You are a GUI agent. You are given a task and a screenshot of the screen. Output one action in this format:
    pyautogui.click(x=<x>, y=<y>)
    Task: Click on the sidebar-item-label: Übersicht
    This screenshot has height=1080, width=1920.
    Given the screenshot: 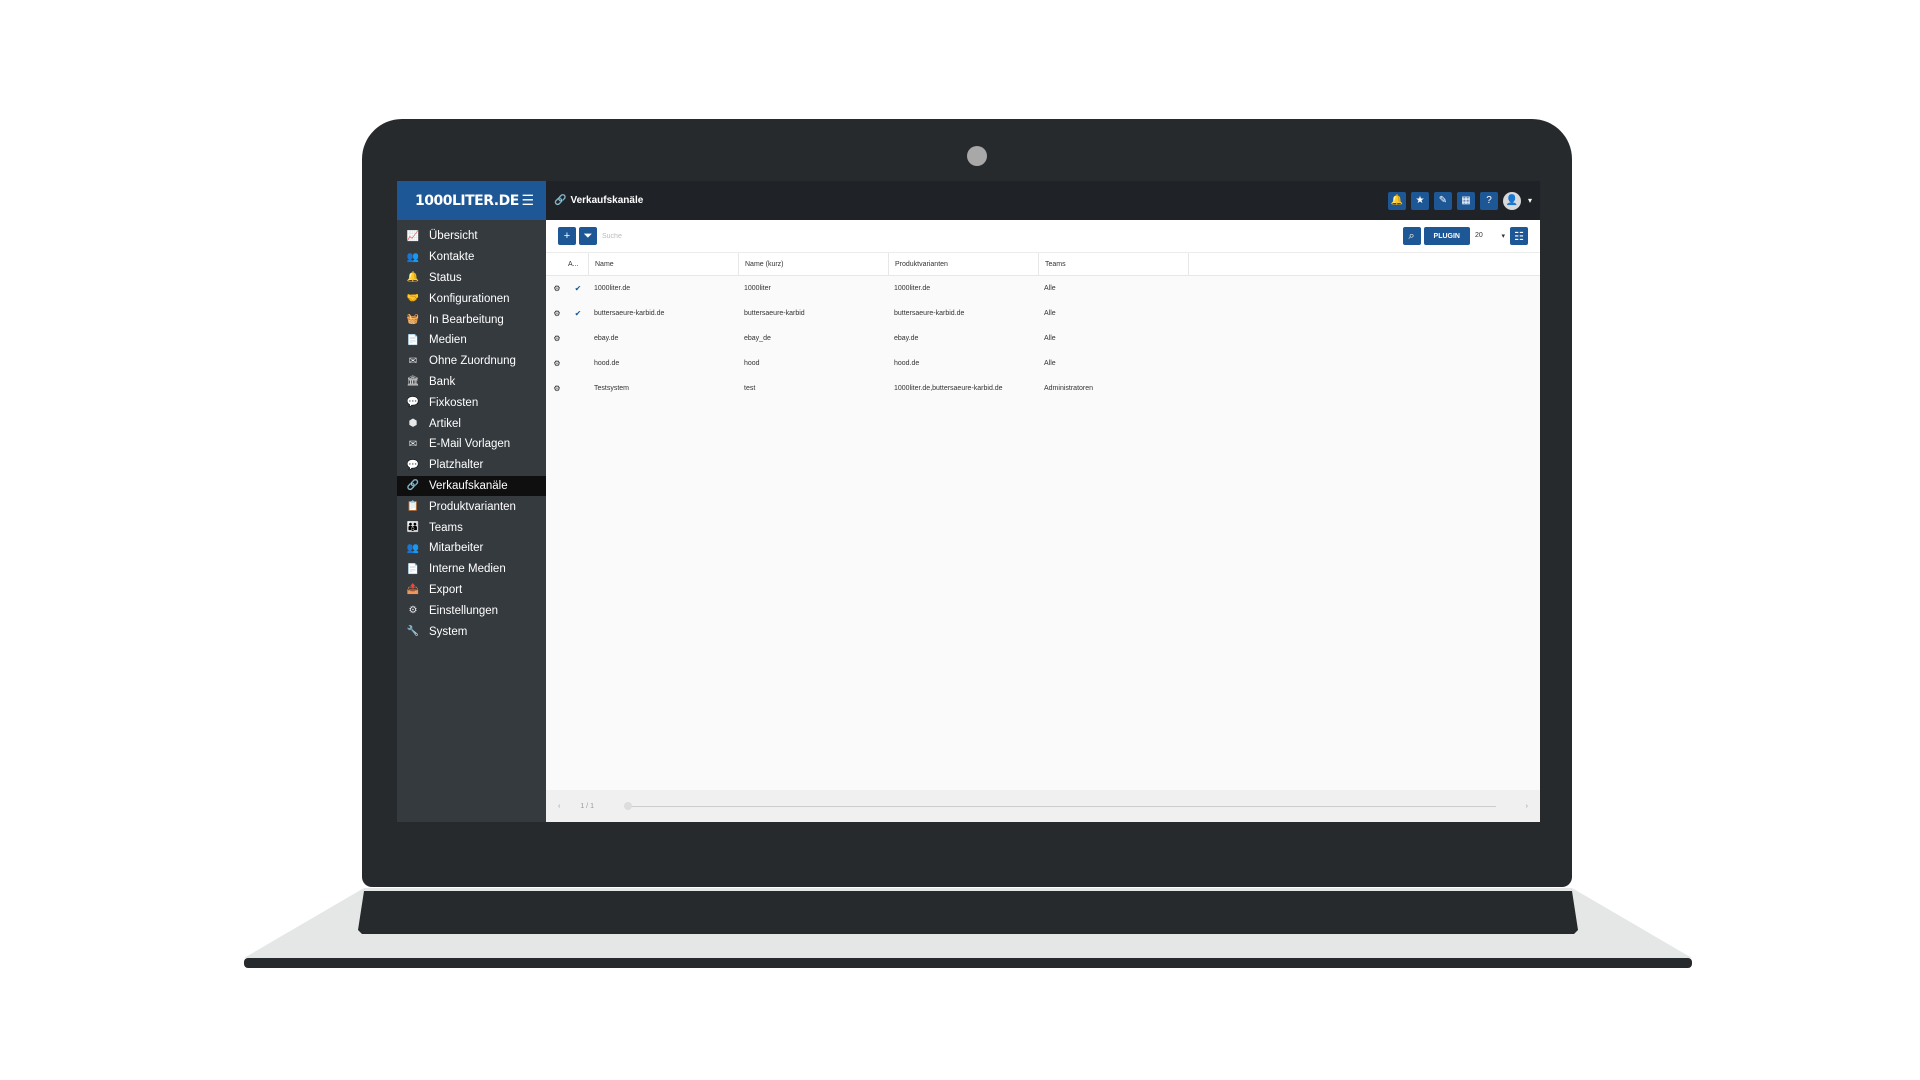 What is the action you would take?
    pyautogui.click(x=453, y=236)
    